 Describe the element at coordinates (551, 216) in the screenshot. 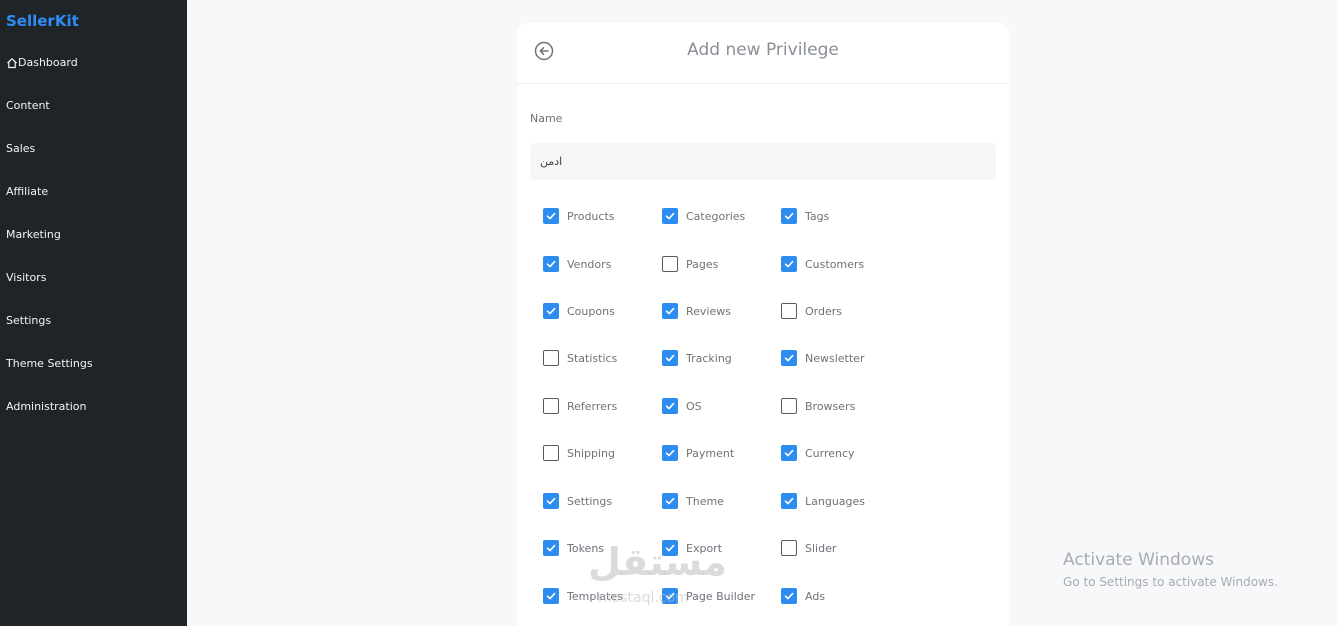

I see `checkbox-products` at that location.